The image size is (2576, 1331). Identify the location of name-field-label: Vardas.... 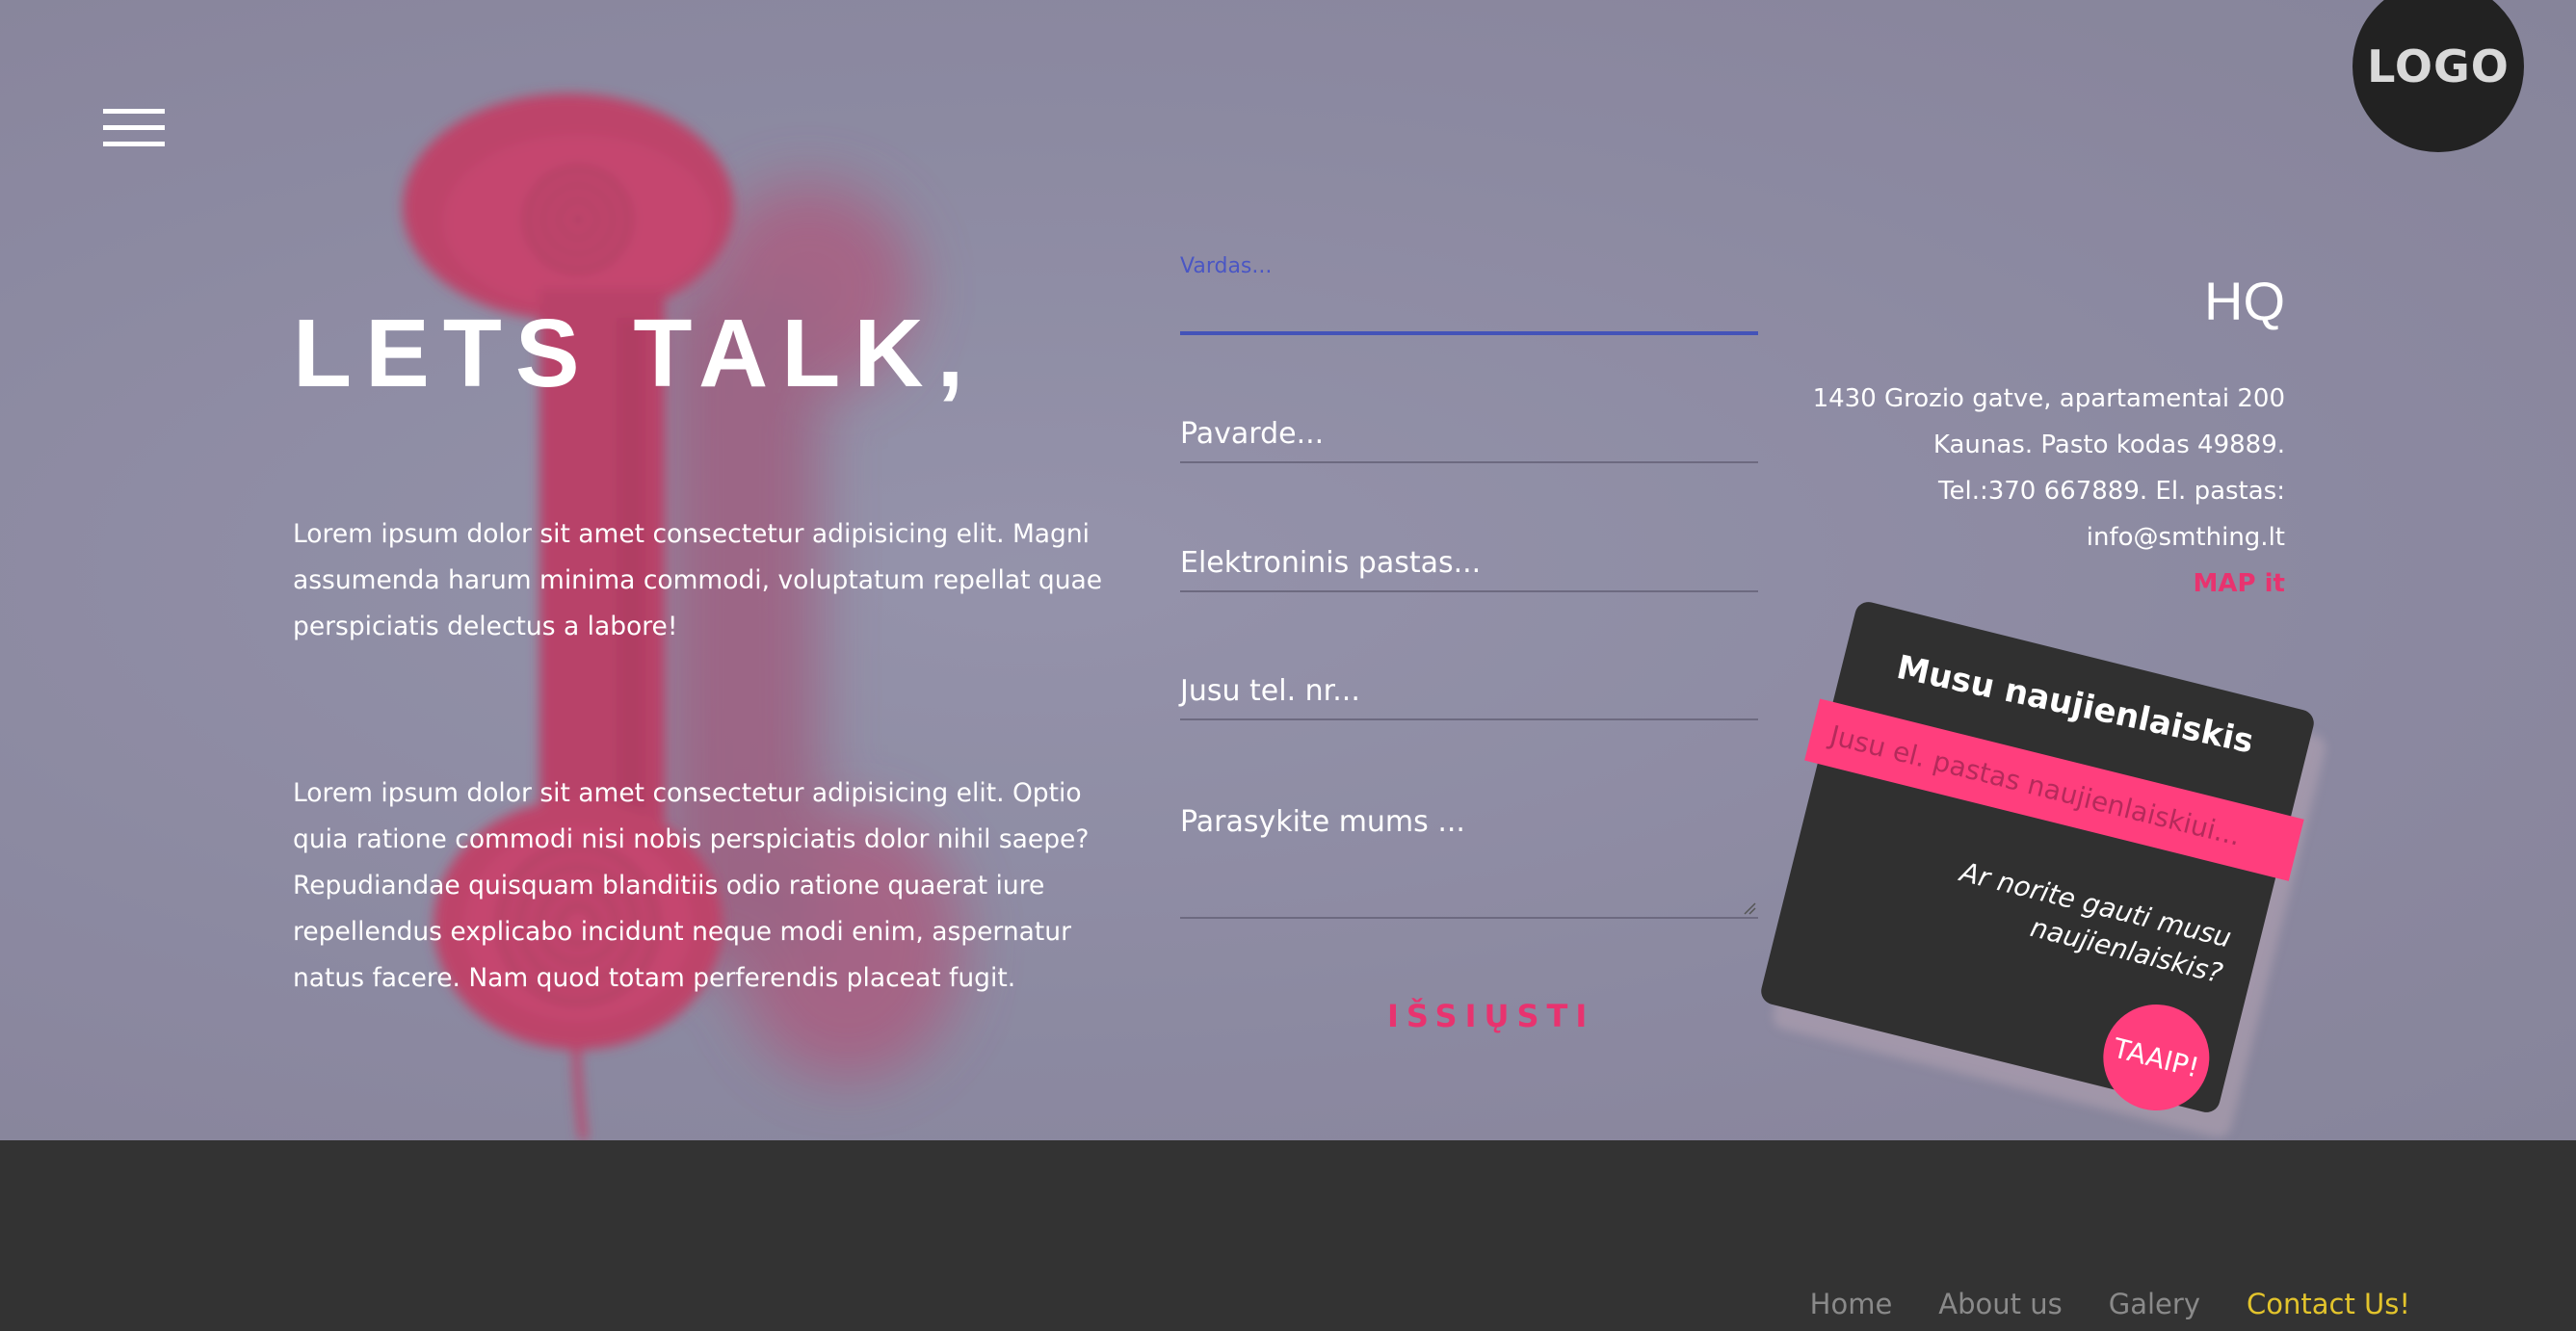
(1226, 266).